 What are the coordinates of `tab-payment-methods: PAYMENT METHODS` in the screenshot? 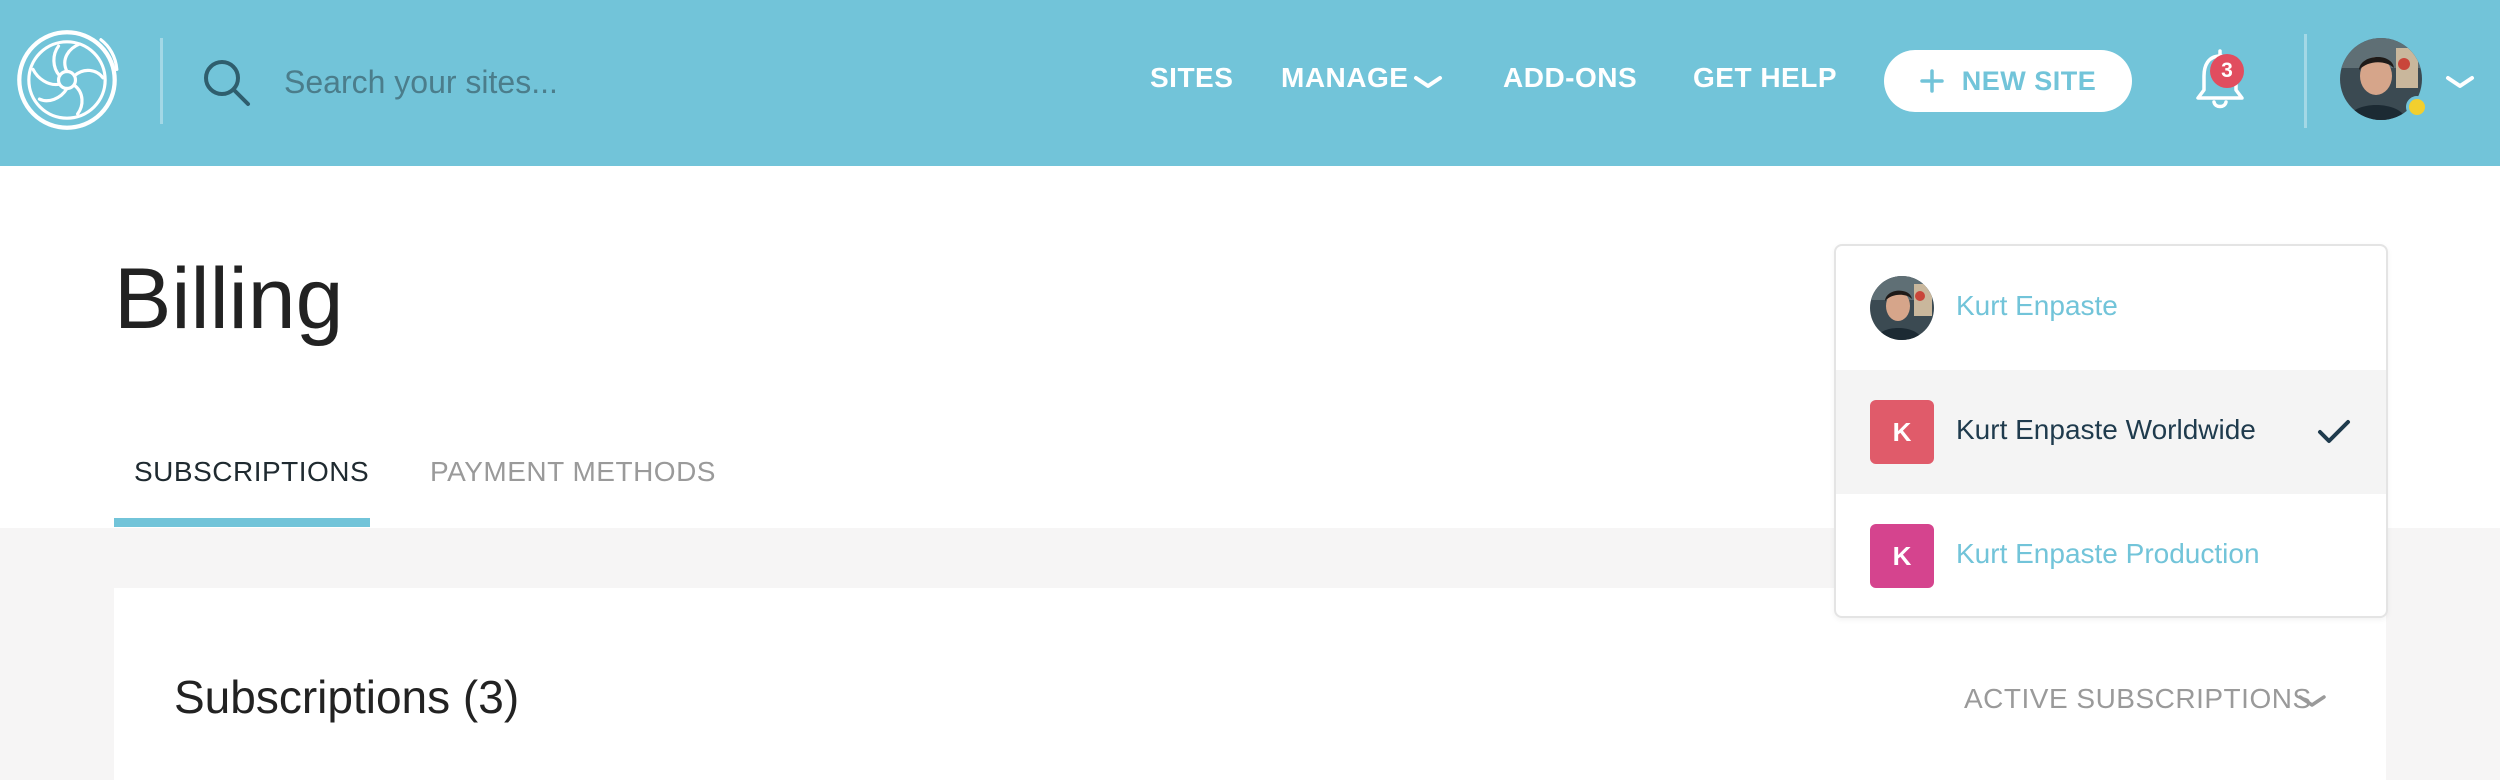 It's located at (573, 472).